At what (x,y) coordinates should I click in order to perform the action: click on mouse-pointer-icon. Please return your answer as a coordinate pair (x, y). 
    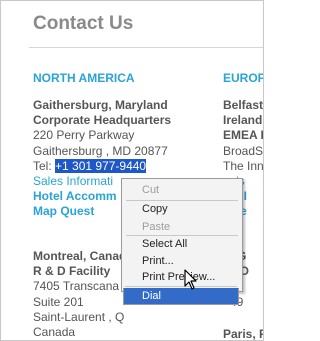
    Looking at the image, I should click on (191, 282).